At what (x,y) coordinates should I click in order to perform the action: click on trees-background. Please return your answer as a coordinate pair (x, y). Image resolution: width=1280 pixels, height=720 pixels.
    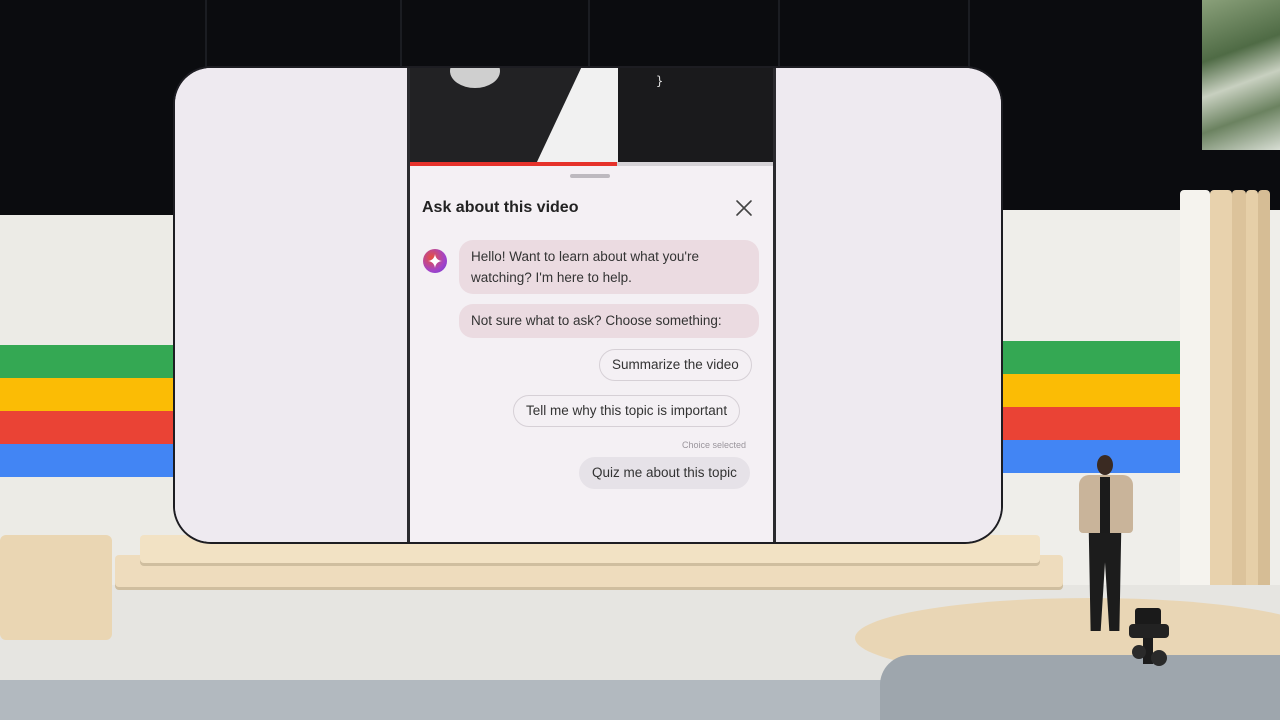
    Looking at the image, I should click on (1241, 75).